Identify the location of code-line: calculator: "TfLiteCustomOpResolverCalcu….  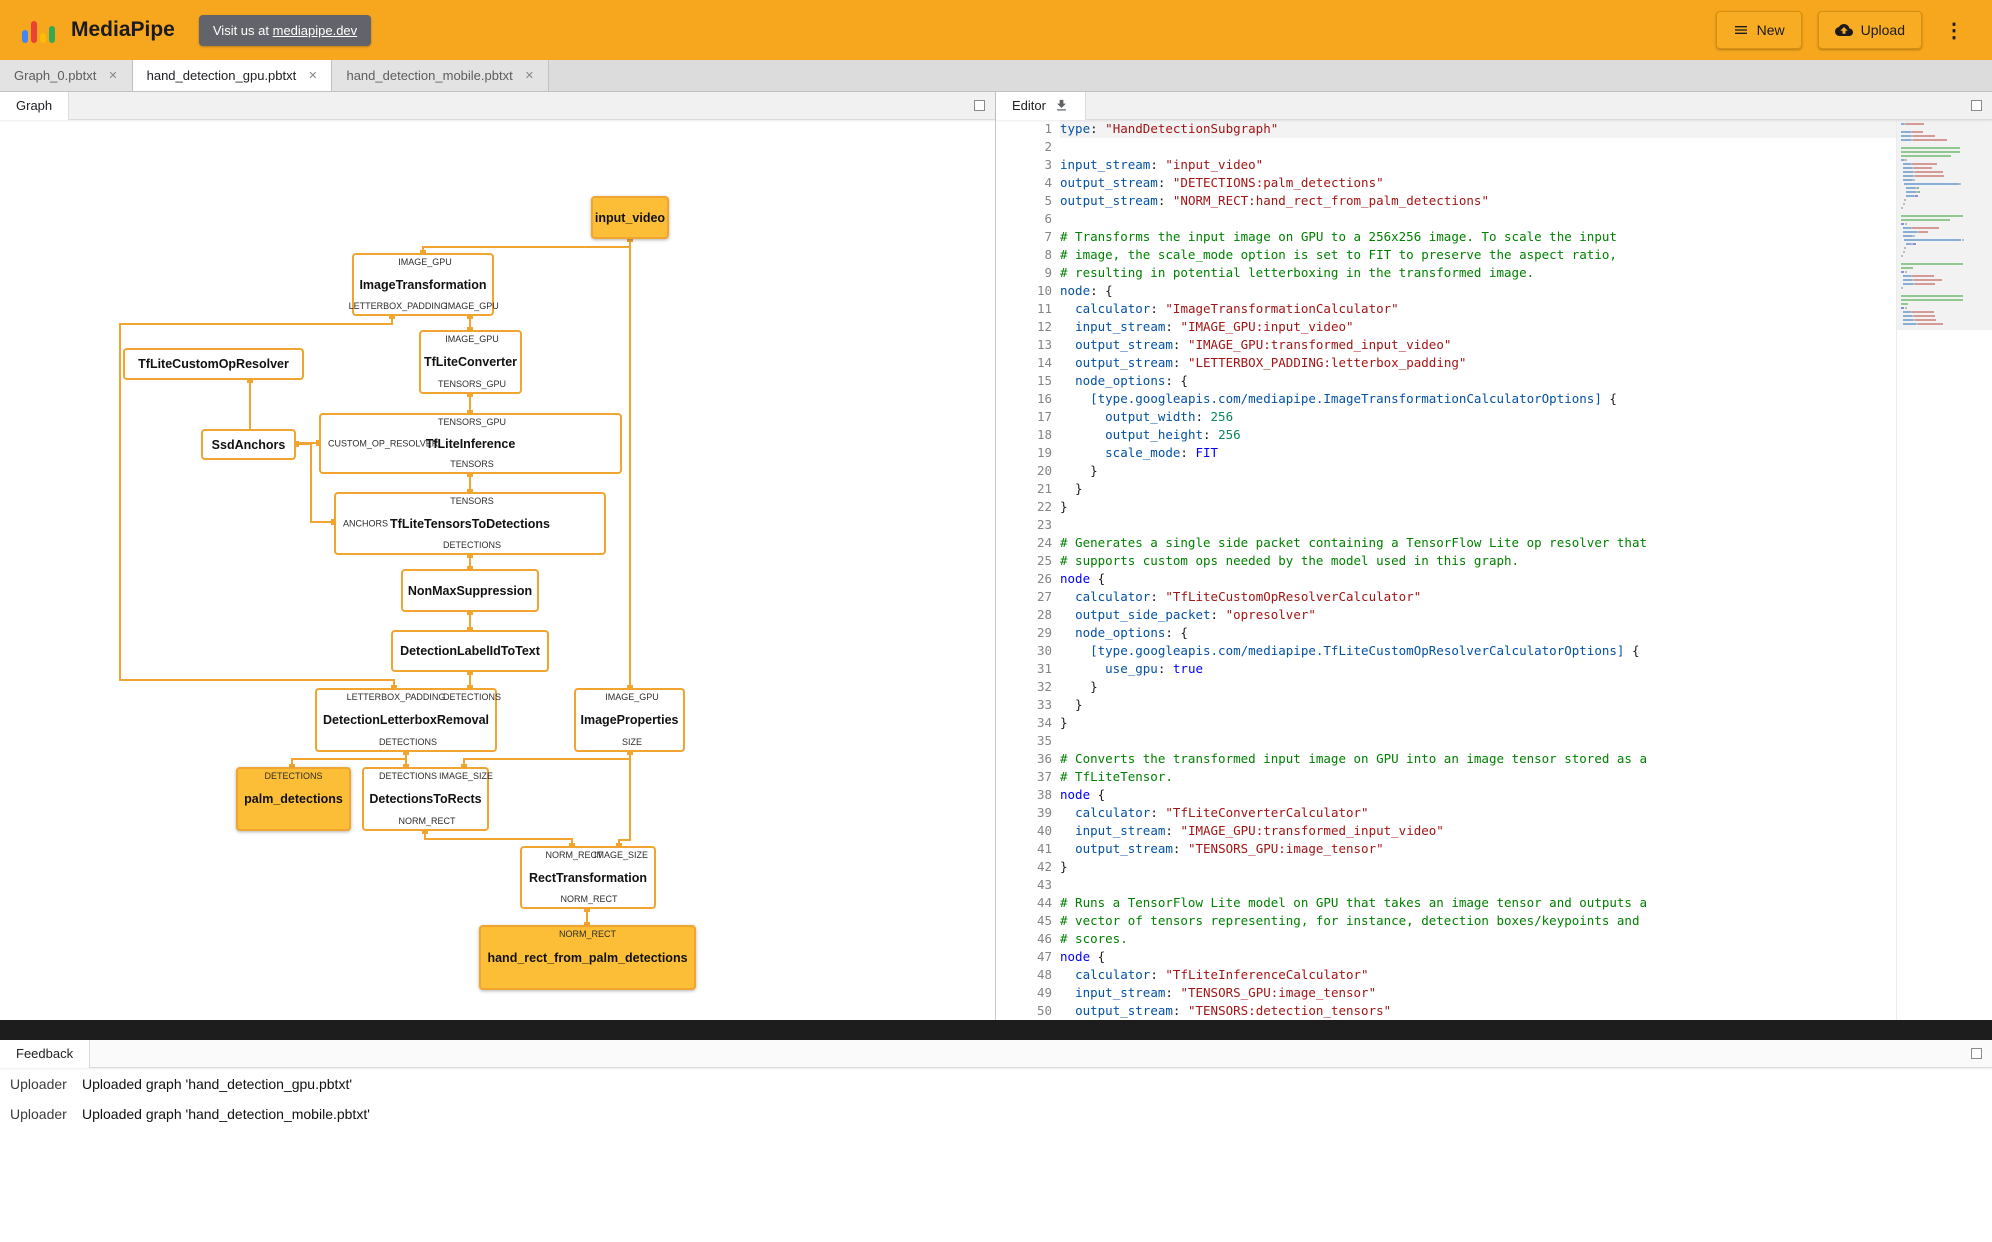
(1526, 597).